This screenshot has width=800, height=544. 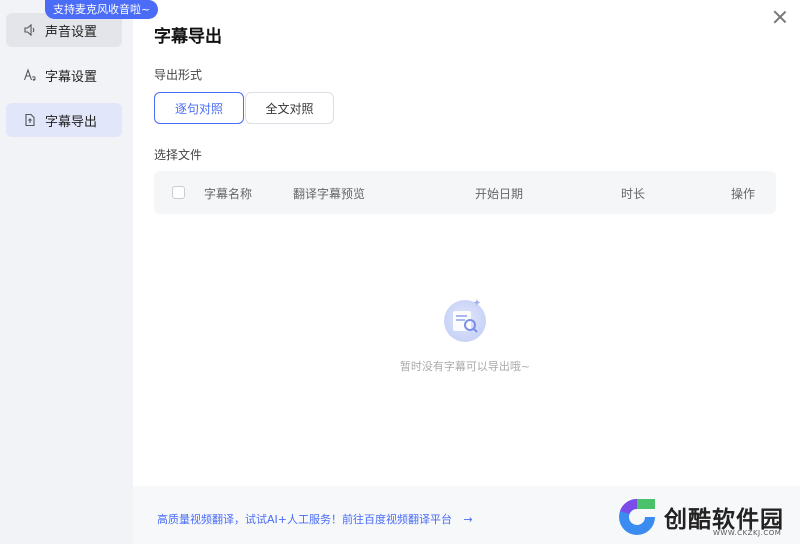 I want to click on column-start-date: 开始日期, so click(x=499, y=194).